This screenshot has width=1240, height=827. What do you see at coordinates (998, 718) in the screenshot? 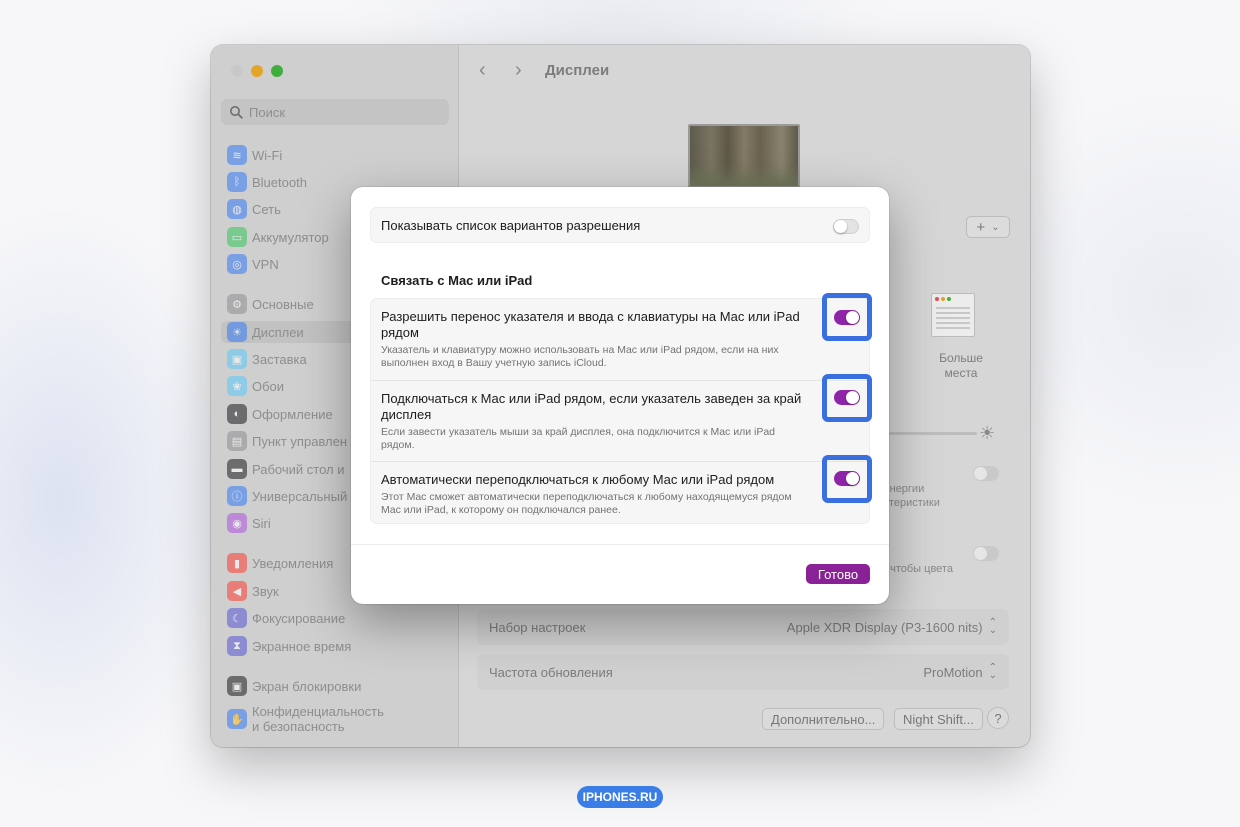
I see `help-button: ?` at bounding box center [998, 718].